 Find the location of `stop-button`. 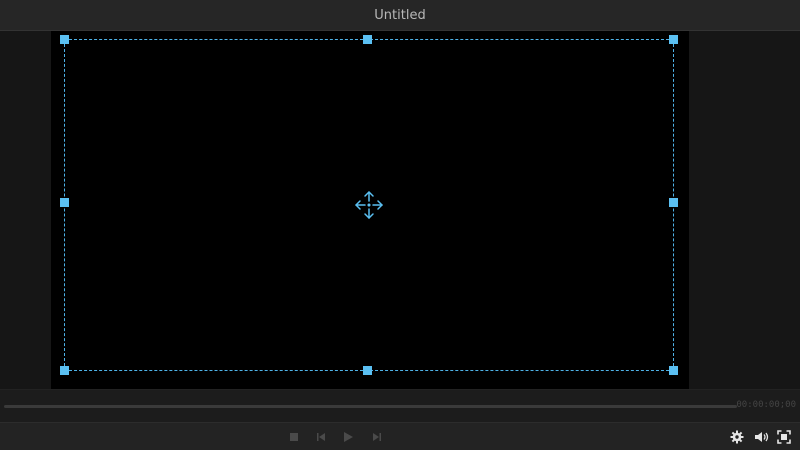

stop-button is located at coordinates (294, 437).